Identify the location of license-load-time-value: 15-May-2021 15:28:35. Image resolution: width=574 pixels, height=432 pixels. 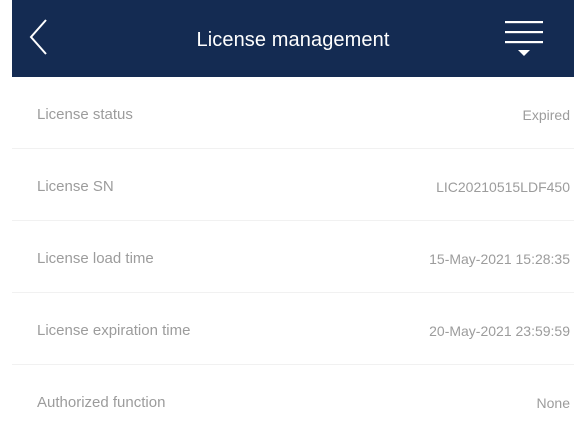
(499, 259).